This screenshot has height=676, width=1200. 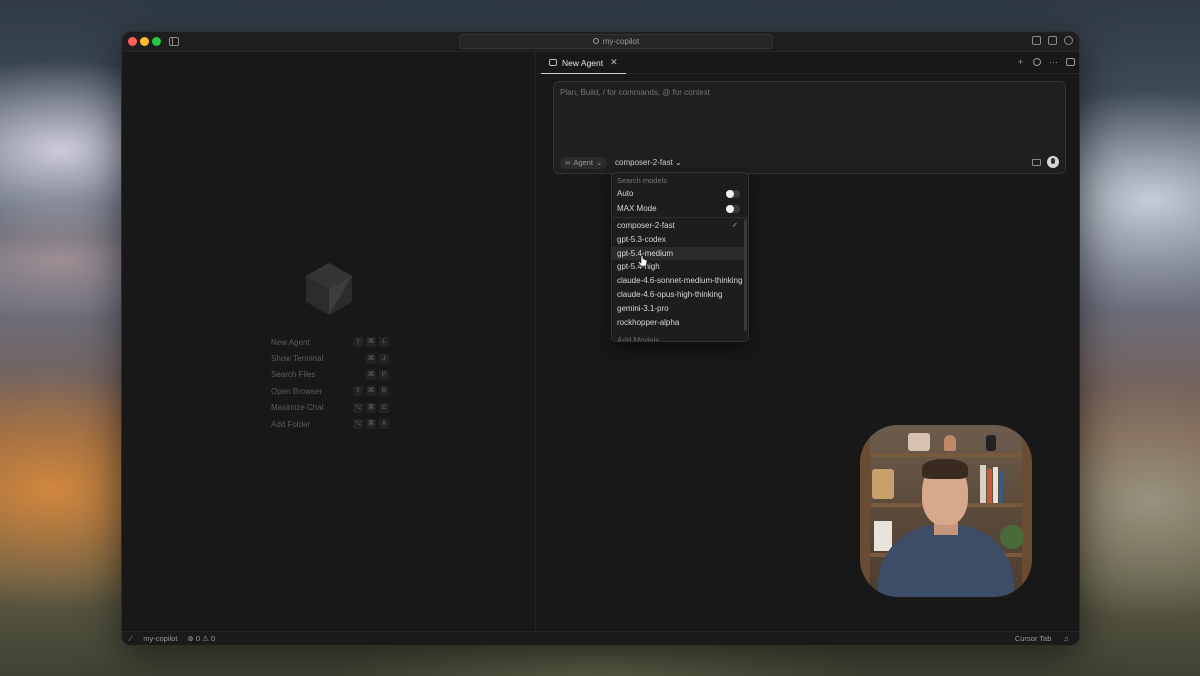 I want to click on model-option-label: gemini-3.1-pro, so click(x=643, y=308).